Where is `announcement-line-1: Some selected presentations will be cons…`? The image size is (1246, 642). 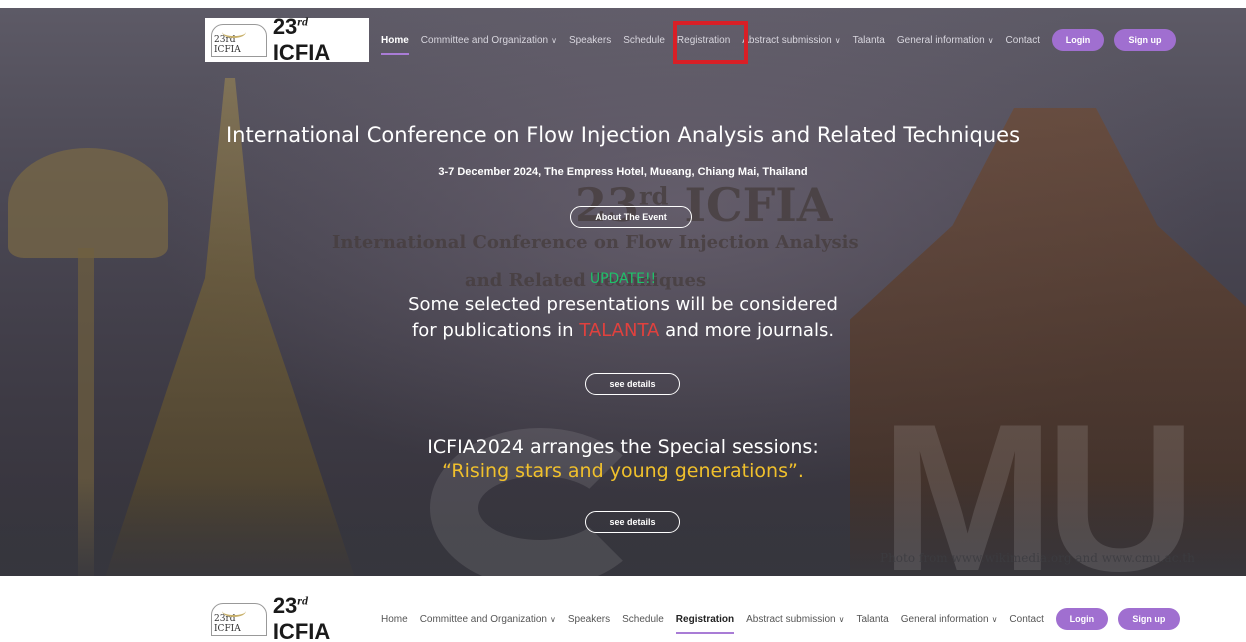
announcement-line-1: Some selected presentations will be cons… is located at coordinates (623, 304).